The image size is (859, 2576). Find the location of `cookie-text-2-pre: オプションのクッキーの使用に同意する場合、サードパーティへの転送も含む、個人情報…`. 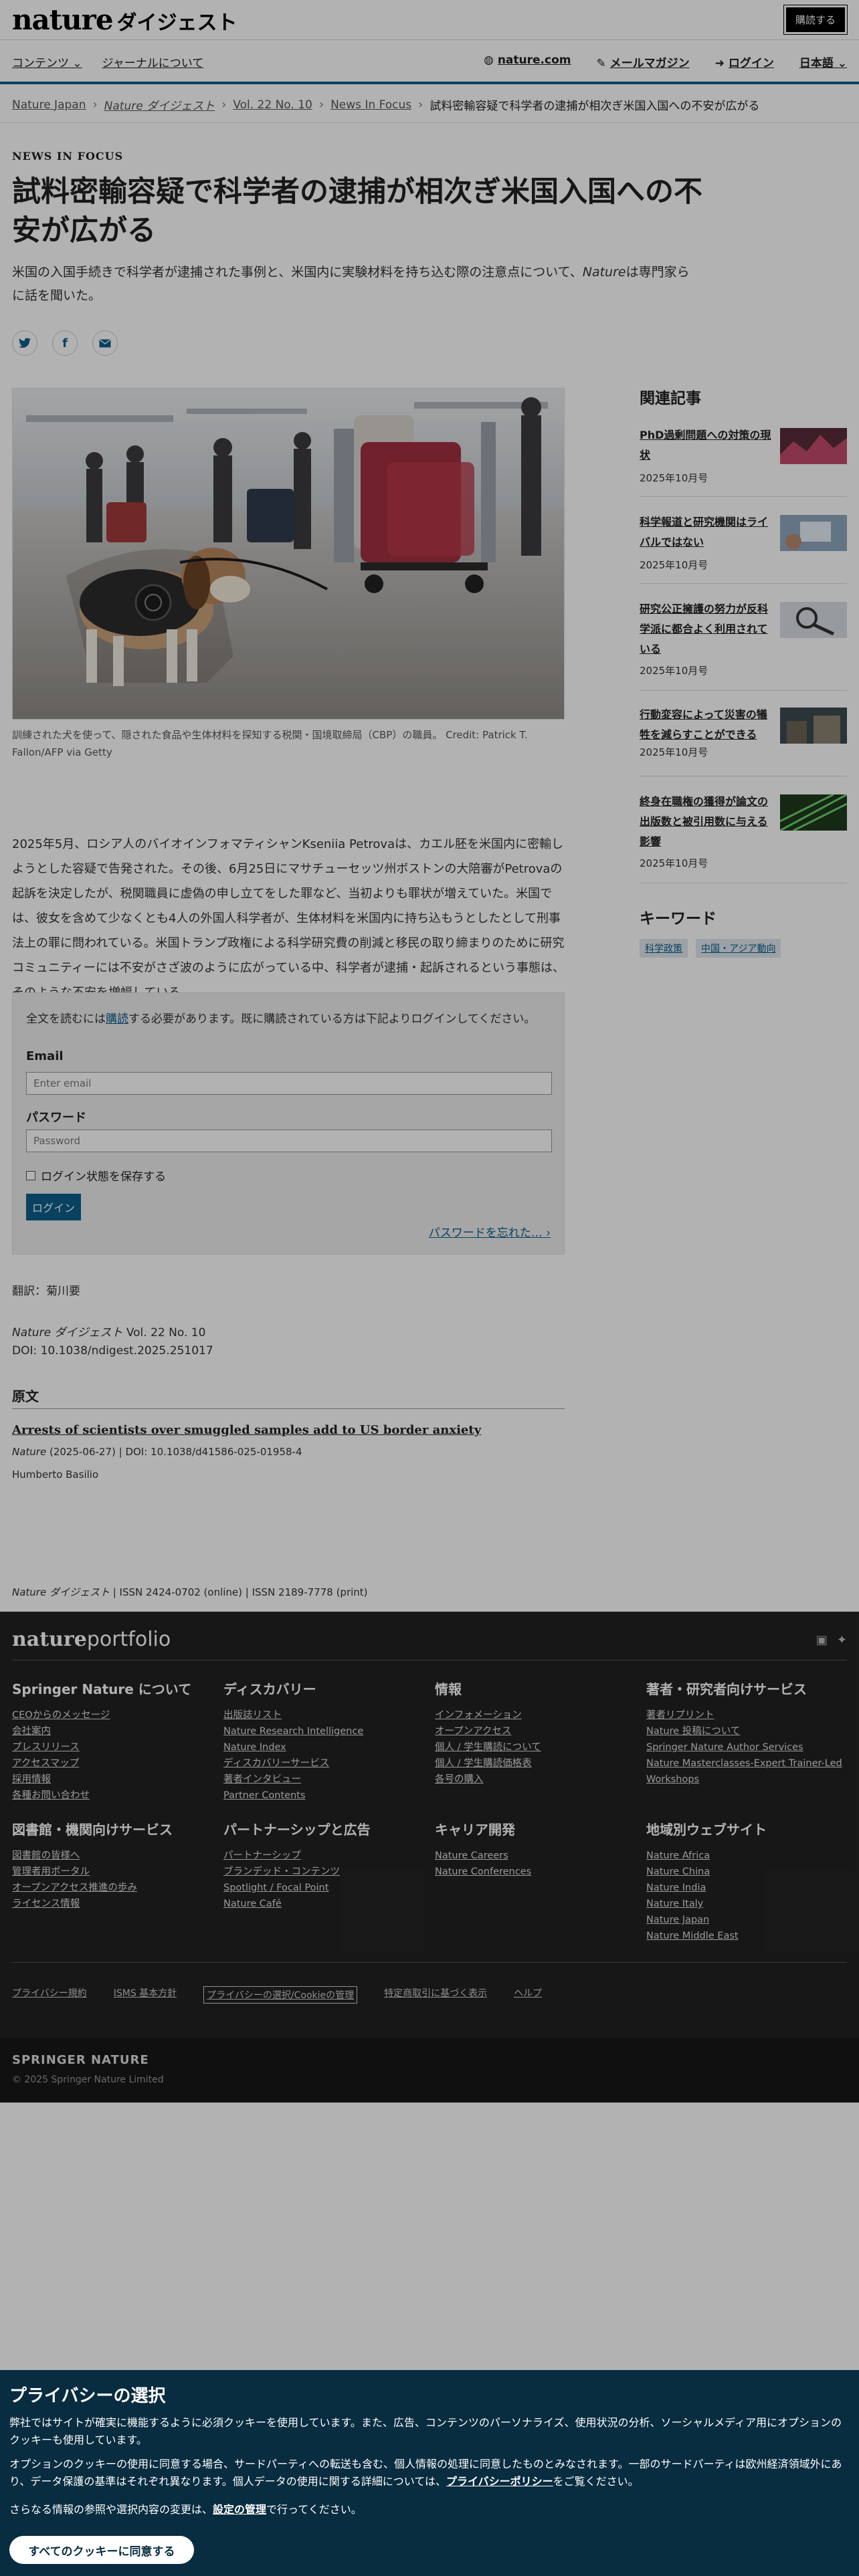

cookie-text-2-pre: オプションのクッキーの使用に同意する場合、サードパーティへの転送も含む、個人情報… is located at coordinates (426, 2473).